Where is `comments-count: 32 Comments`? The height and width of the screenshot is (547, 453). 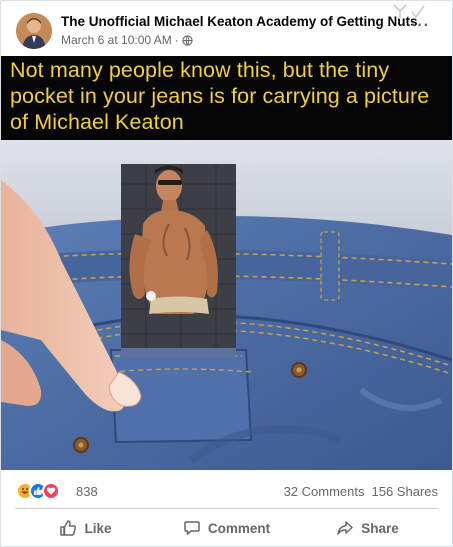
comments-count: 32 Comments is located at coordinates (324, 491).